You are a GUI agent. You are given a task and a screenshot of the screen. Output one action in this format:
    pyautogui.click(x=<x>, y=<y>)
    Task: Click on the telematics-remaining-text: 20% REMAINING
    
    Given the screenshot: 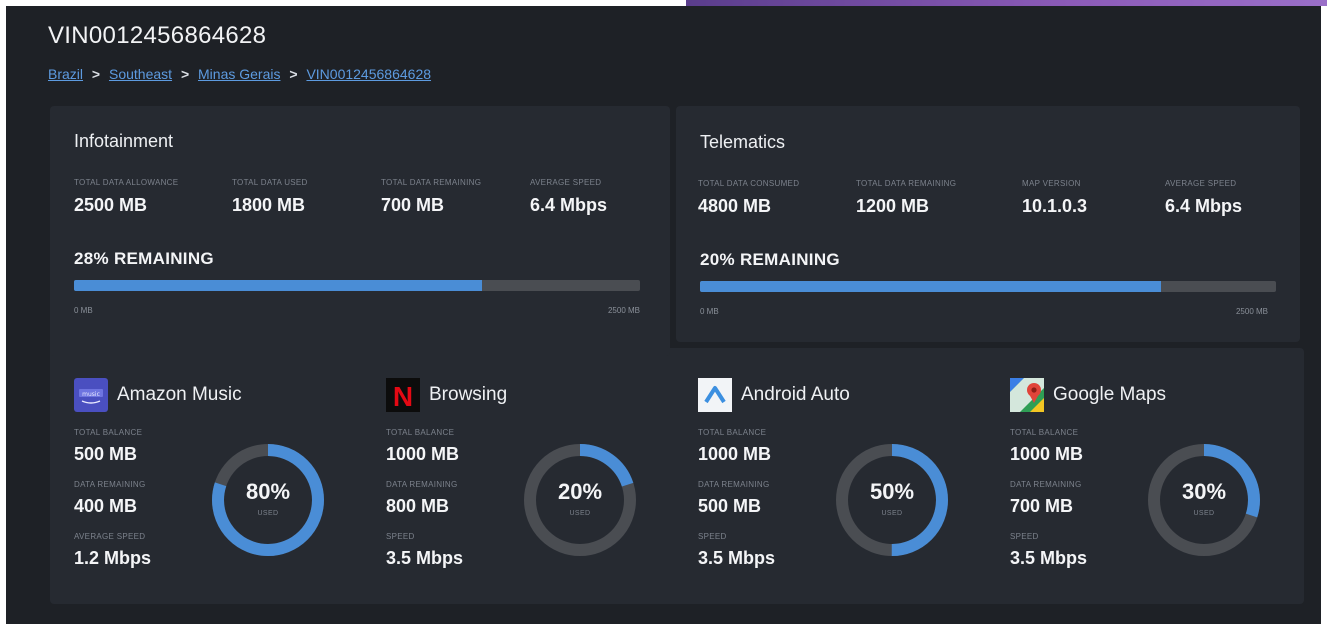 What is the action you would take?
    pyautogui.click(x=770, y=259)
    